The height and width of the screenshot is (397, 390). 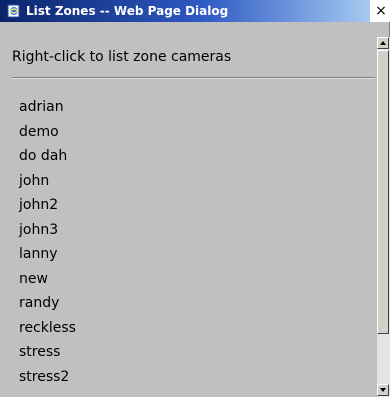 What do you see at coordinates (47, 303) in the screenshot?
I see `zone-item-randy: randy` at bounding box center [47, 303].